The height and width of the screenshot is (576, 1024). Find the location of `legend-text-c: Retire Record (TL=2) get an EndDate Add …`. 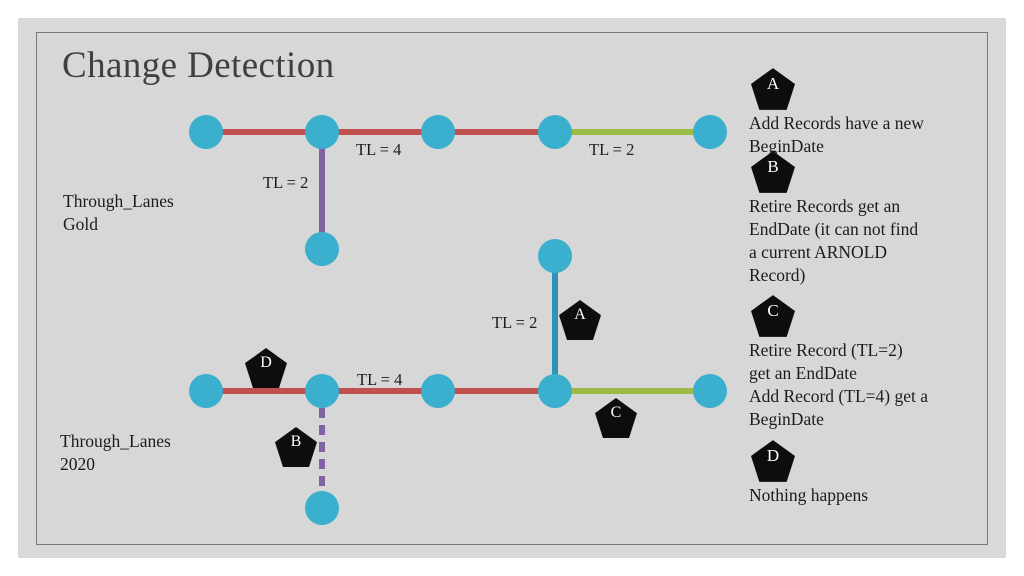

legend-text-c: Retire Record (TL=2) get an EndDate Add … is located at coordinates (838, 384).